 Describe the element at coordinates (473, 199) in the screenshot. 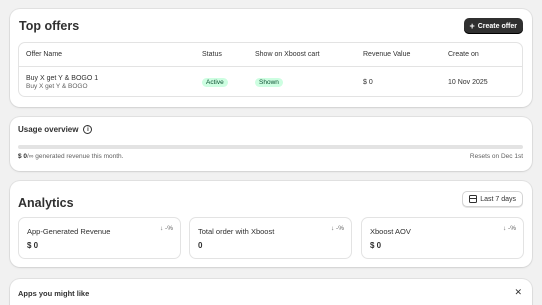

I see `calendar-icon` at that location.